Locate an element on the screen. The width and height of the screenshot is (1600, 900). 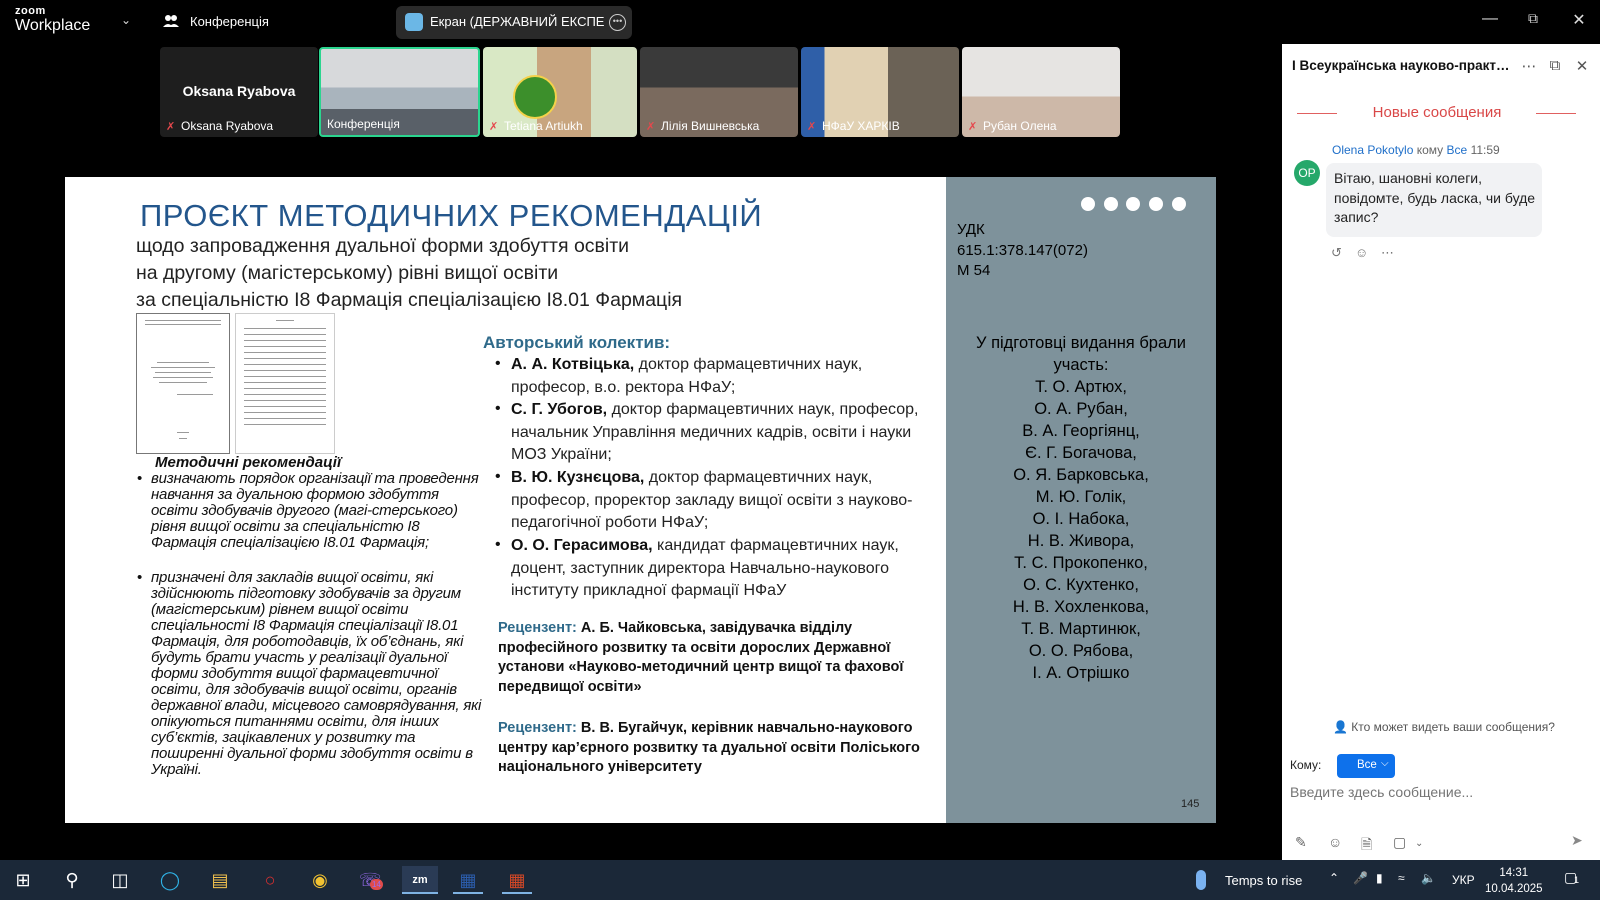
preparation-name: Н. В. Живора, is located at coordinates (1081, 541).